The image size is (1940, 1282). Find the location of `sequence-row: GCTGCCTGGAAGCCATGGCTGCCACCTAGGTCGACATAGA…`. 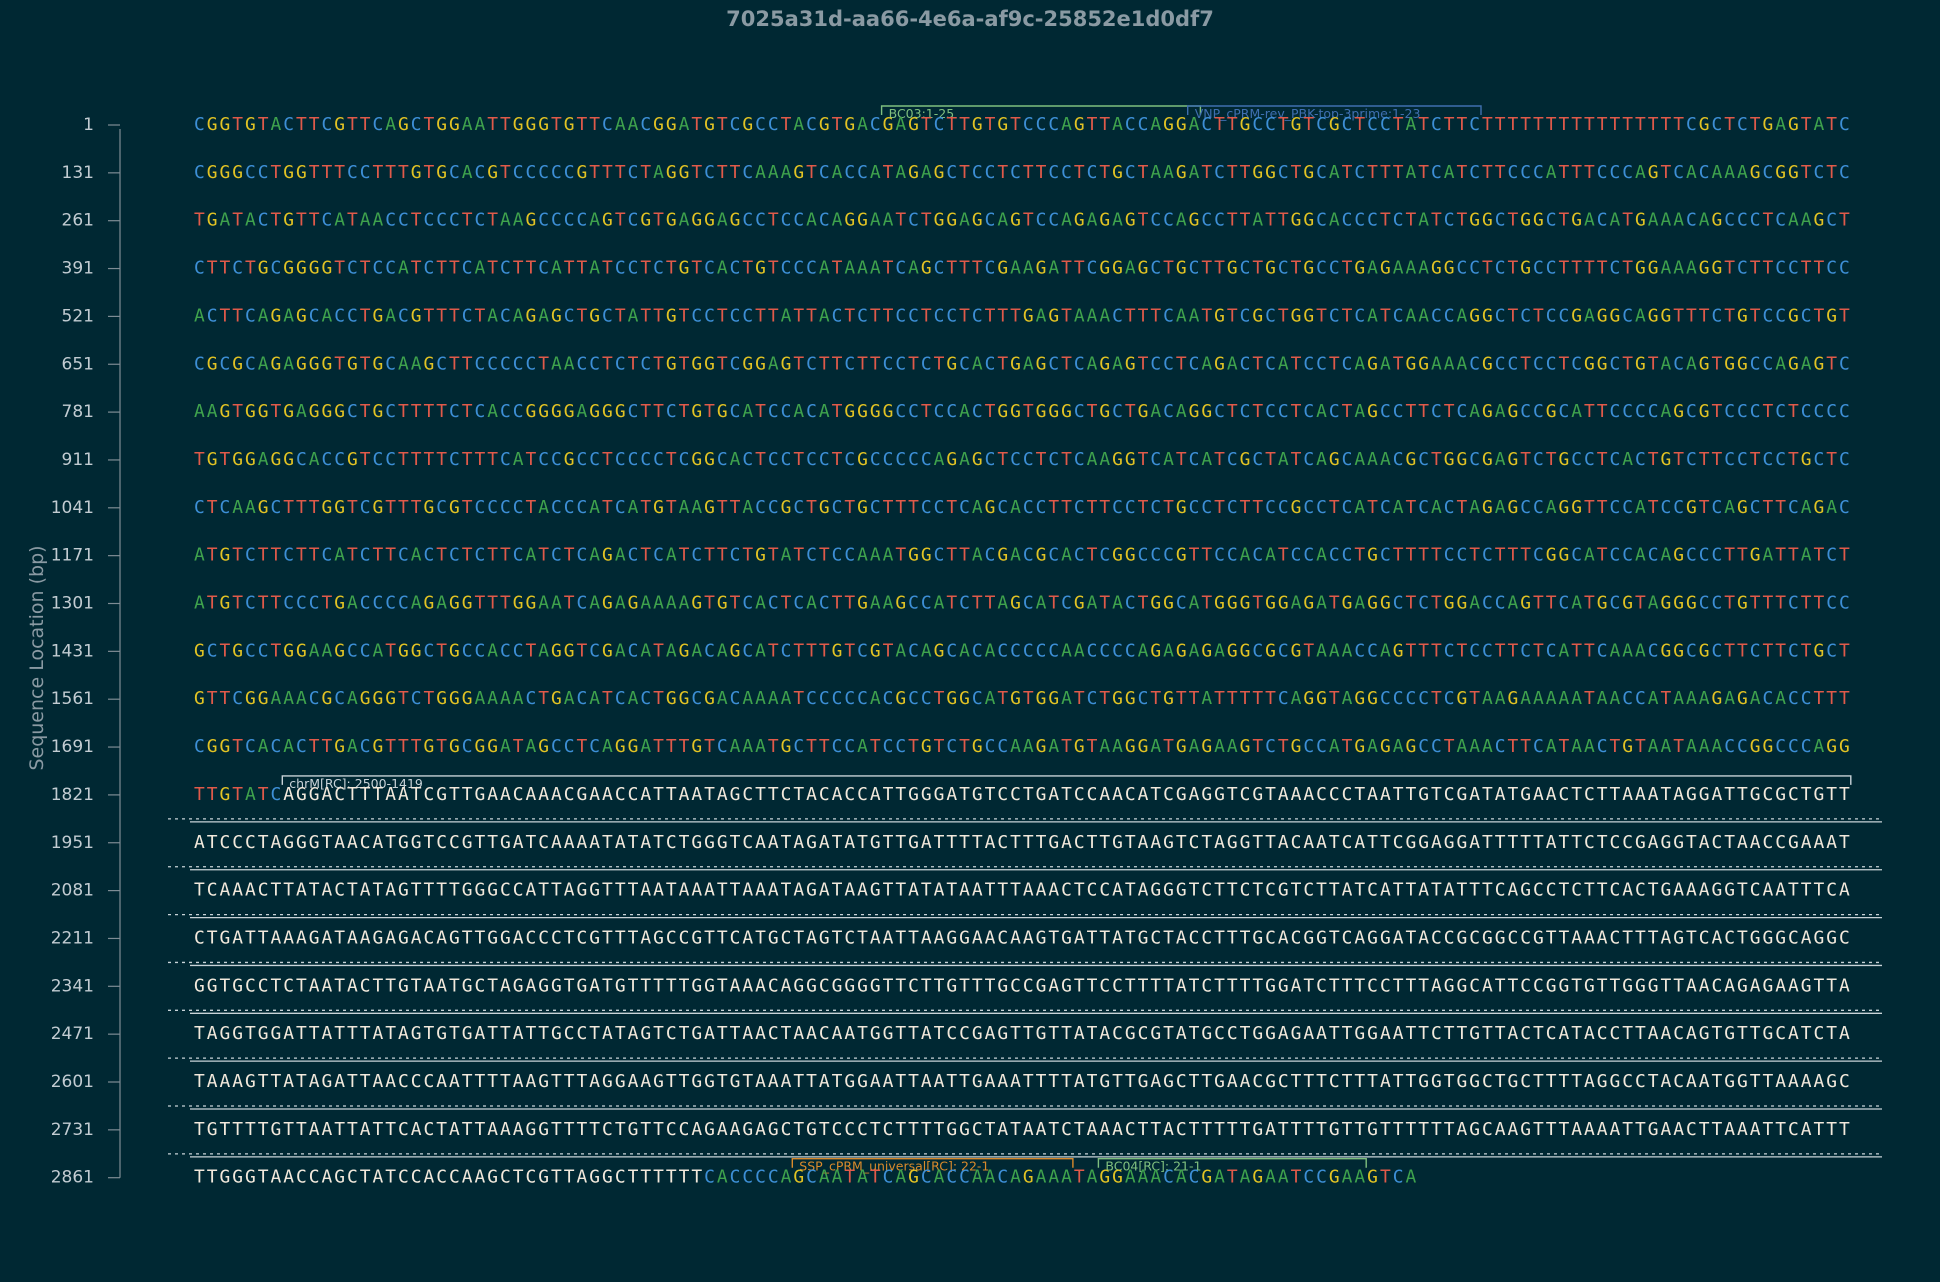

sequence-row: GCTGCCTGGAAGCCATGGCTGCCACCTAGGTCGACATAGA… is located at coordinates (1022, 650).